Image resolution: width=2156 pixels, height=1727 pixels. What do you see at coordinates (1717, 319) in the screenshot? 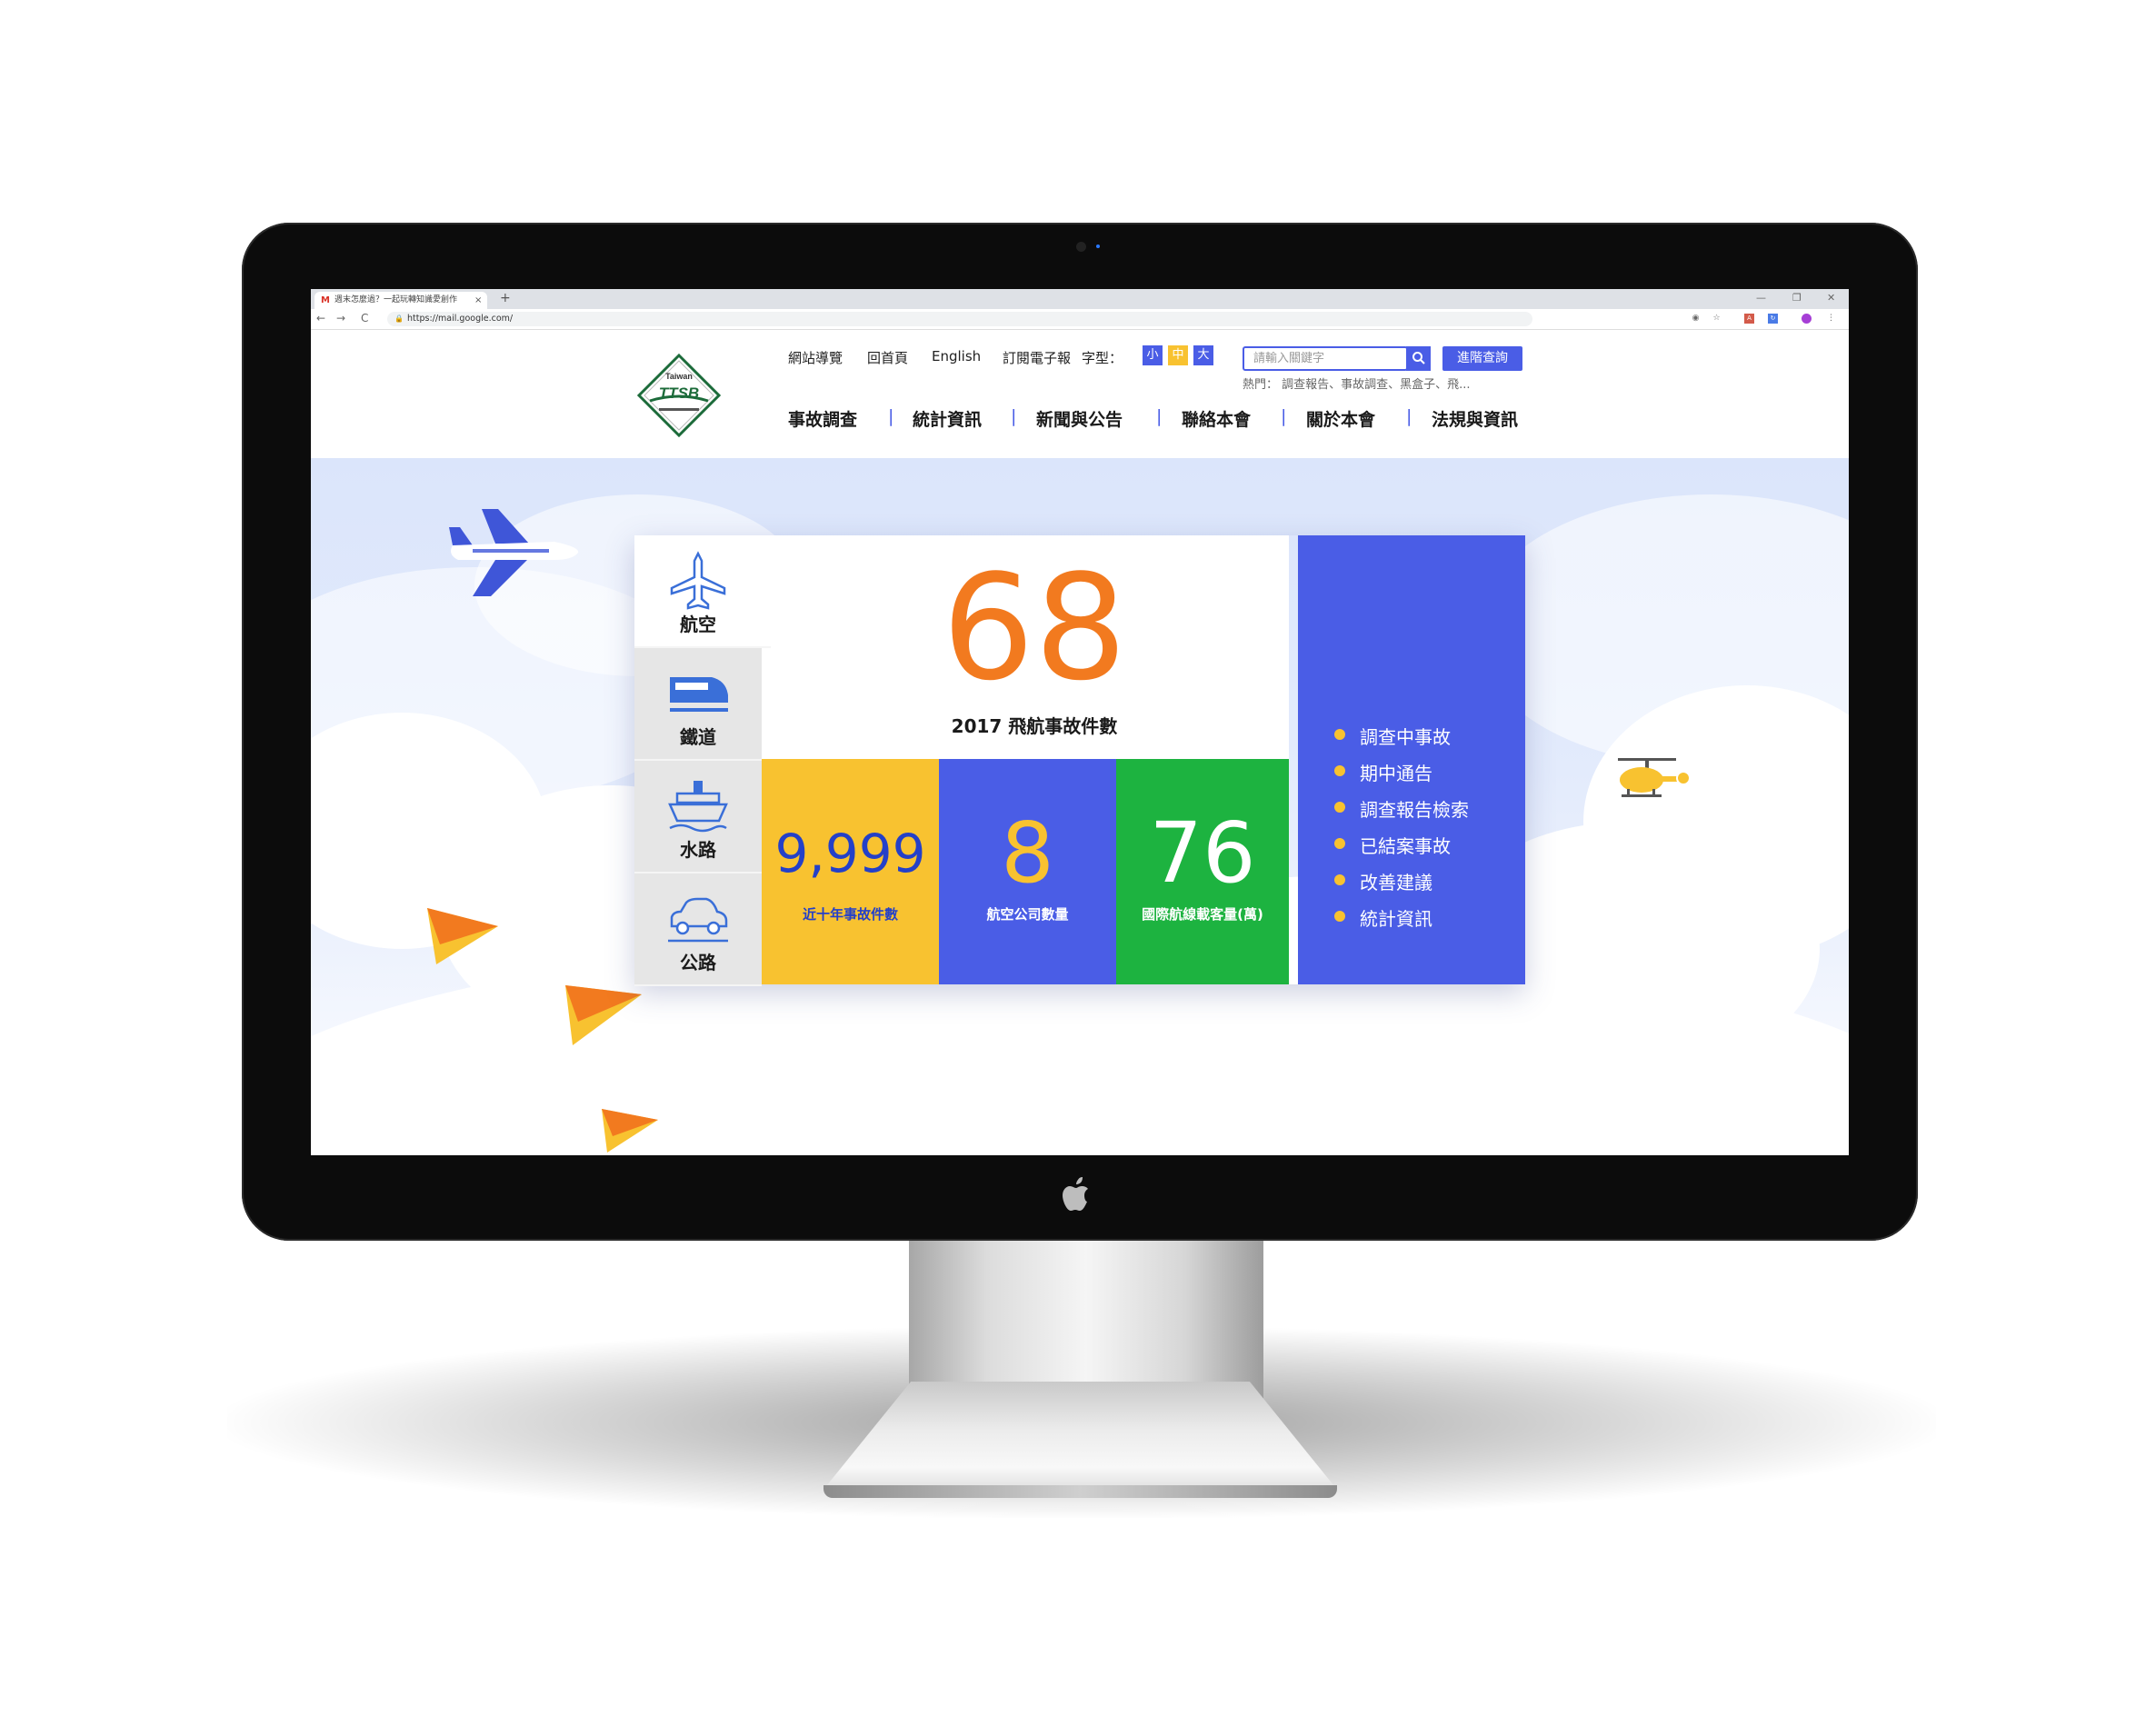
I see `star-icon: ☆` at bounding box center [1717, 319].